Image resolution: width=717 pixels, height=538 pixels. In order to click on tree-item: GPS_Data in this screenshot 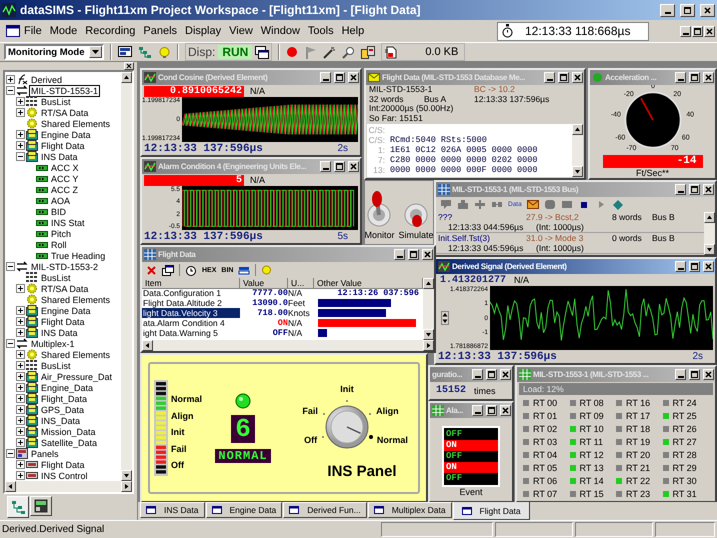, I will do `click(62, 410)`.